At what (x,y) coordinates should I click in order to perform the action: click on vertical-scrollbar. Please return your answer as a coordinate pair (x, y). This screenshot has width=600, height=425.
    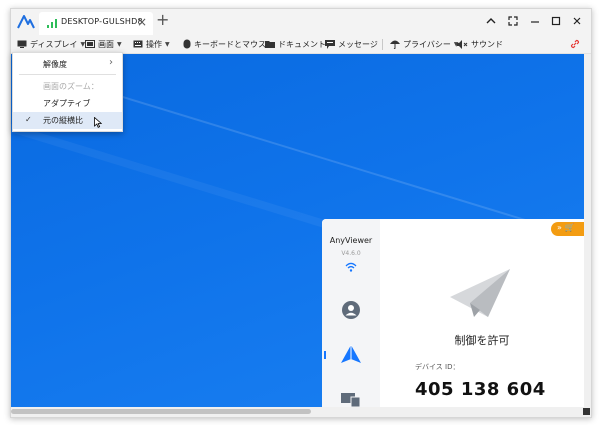
    Looking at the image, I should click on (587, 230).